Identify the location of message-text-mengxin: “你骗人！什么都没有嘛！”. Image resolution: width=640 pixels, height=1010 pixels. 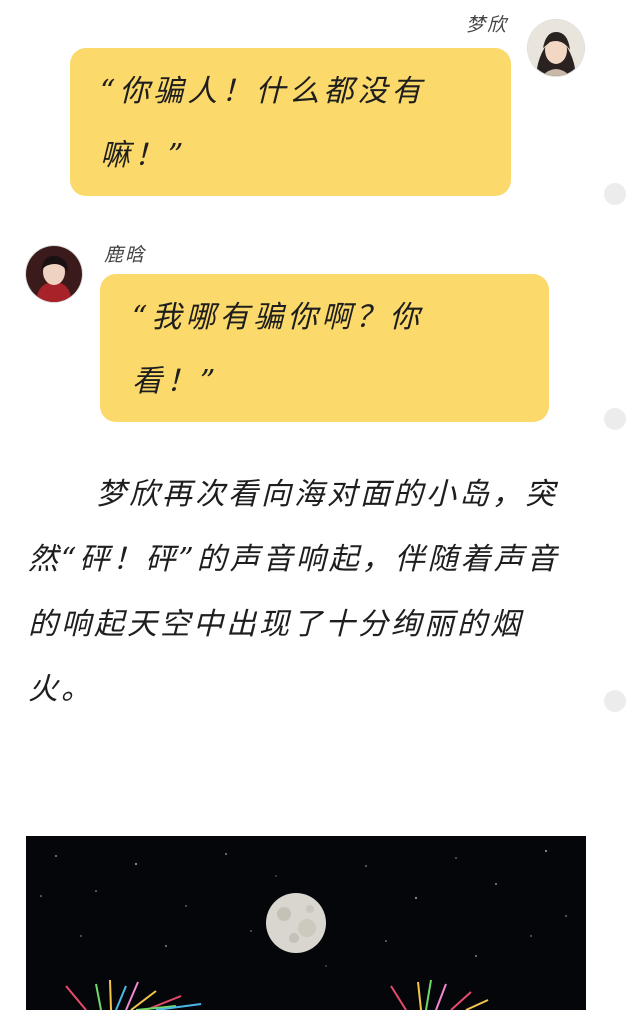
(263, 123).